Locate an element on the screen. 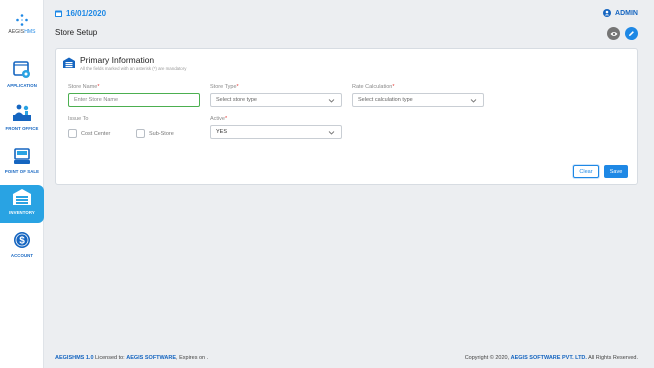 This screenshot has height=368, width=654. store-name-input: Enter Store Name is located at coordinates (134, 100).